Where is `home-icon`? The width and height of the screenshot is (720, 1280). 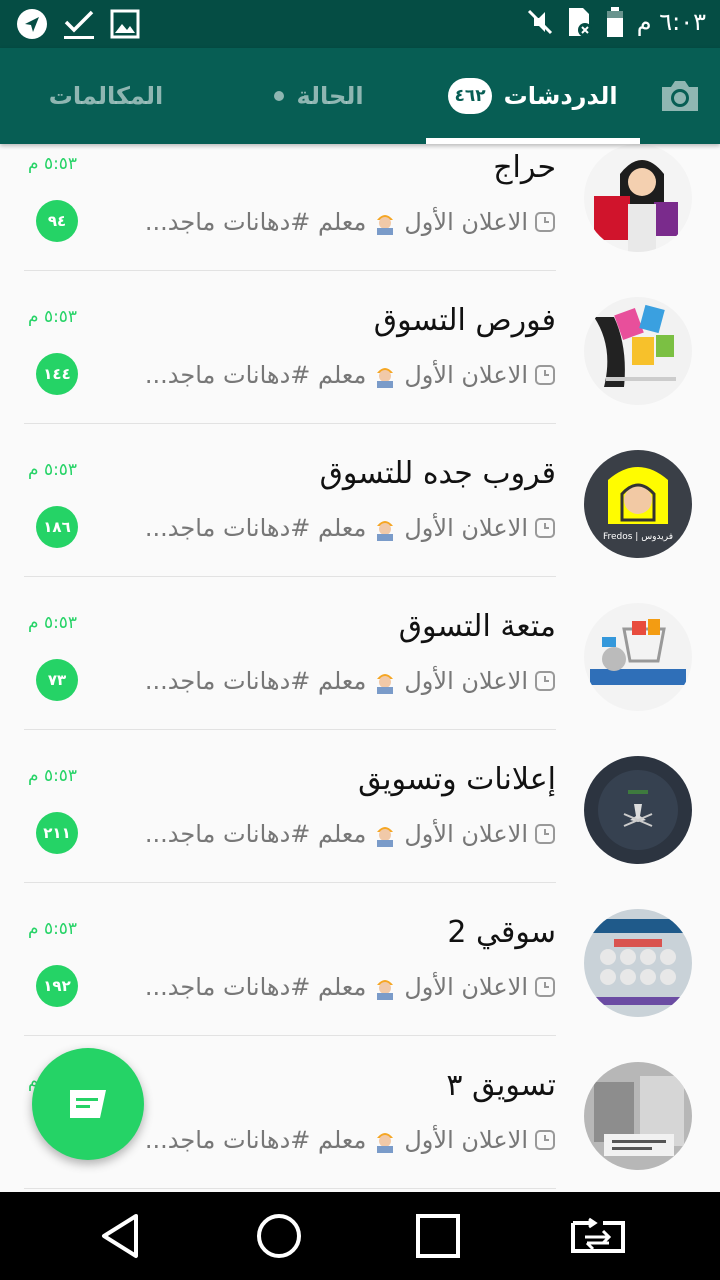
home-icon is located at coordinates (279, 1236).